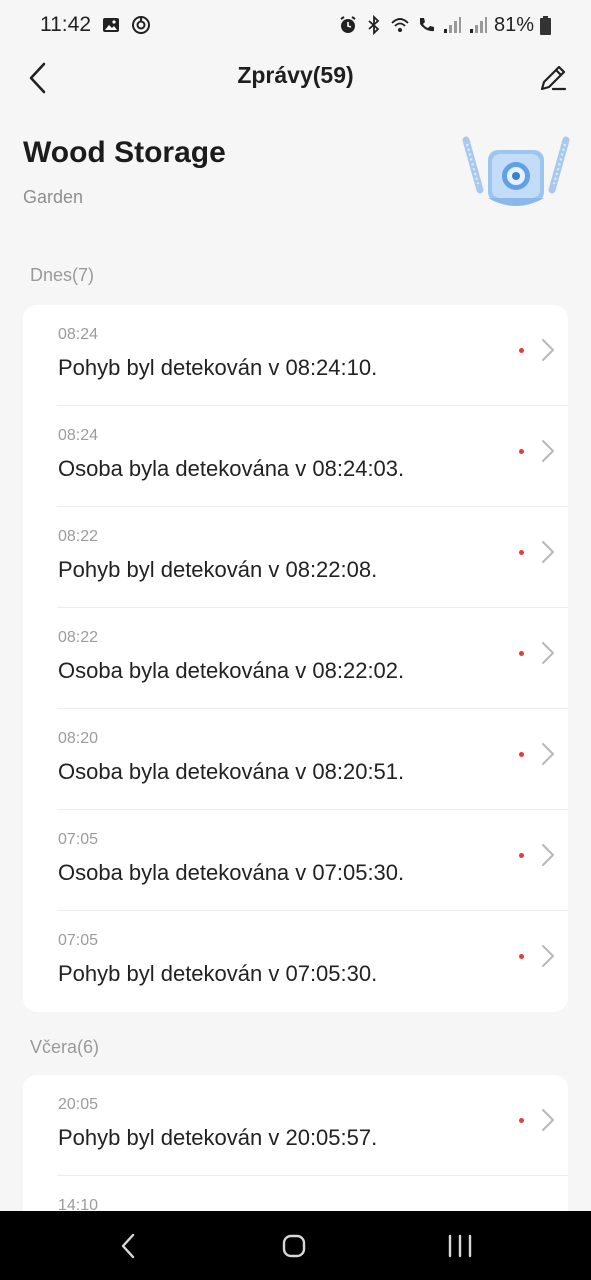  I want to click on message-item: 20:05 Pohyb byl detekován v 20:05:57., so click(312, 1125).